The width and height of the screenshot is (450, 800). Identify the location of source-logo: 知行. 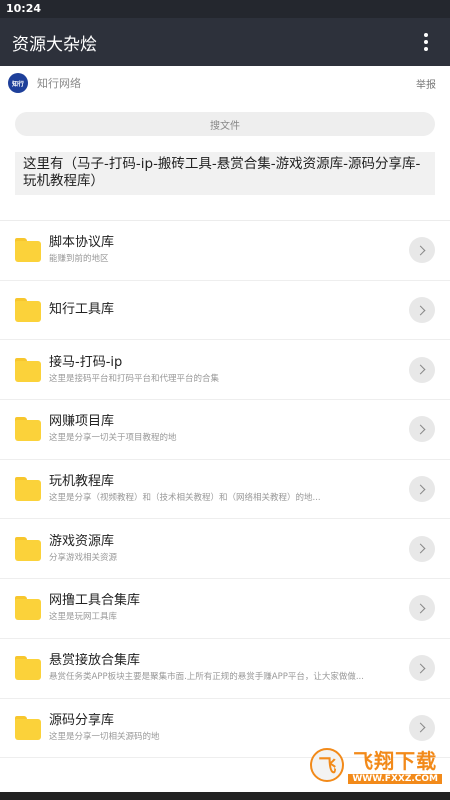
(18, 83).